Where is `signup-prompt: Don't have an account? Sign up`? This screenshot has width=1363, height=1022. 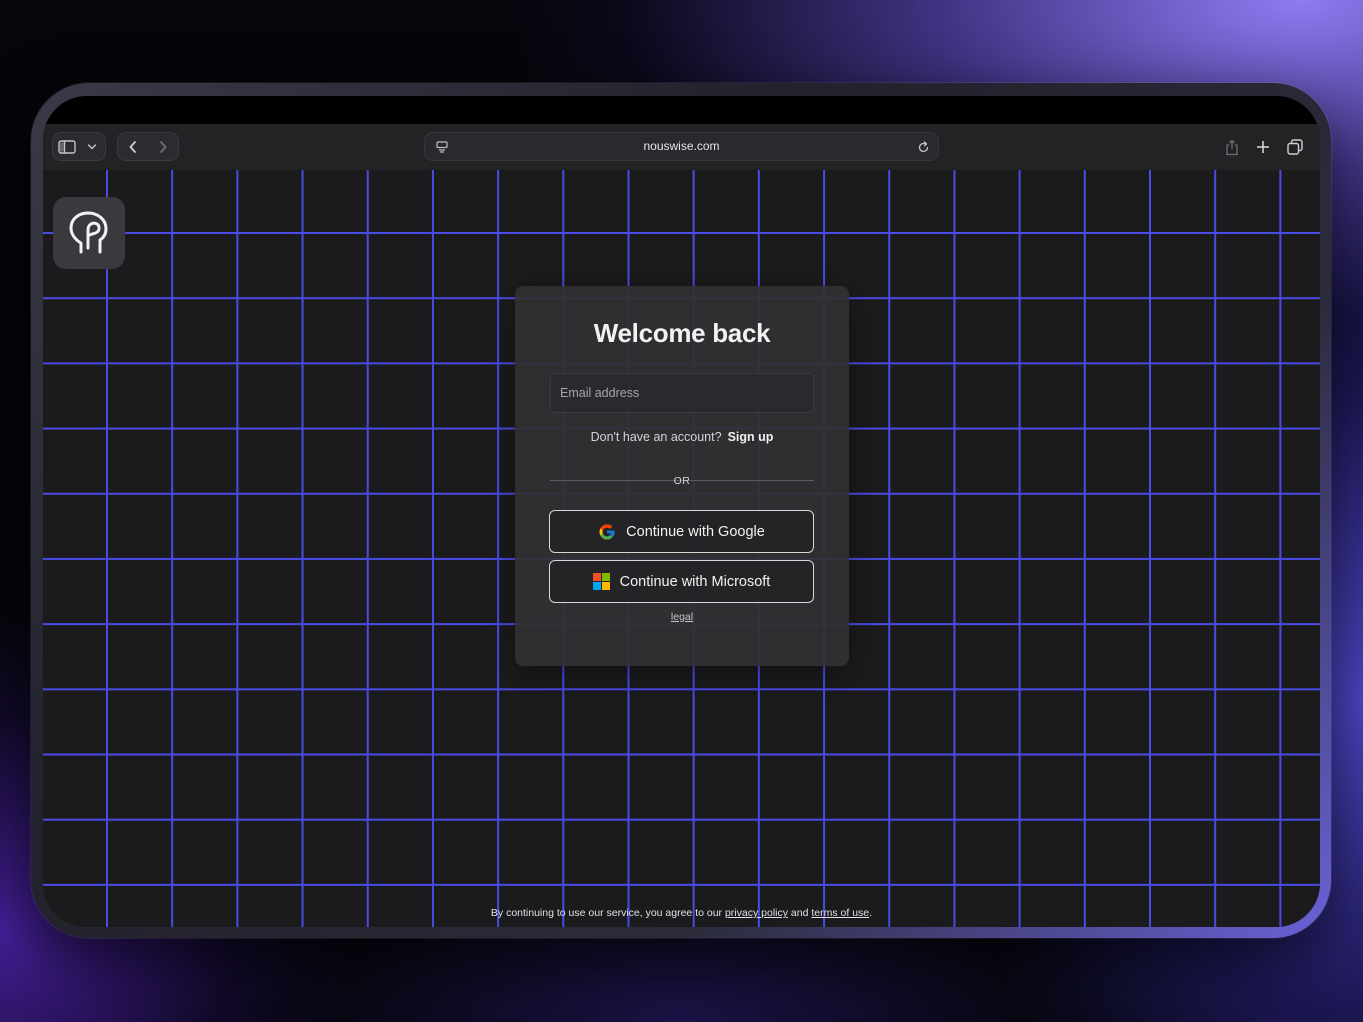 signup-prompt: Don't have an account? Sign up is located at coordinates (682, 437).